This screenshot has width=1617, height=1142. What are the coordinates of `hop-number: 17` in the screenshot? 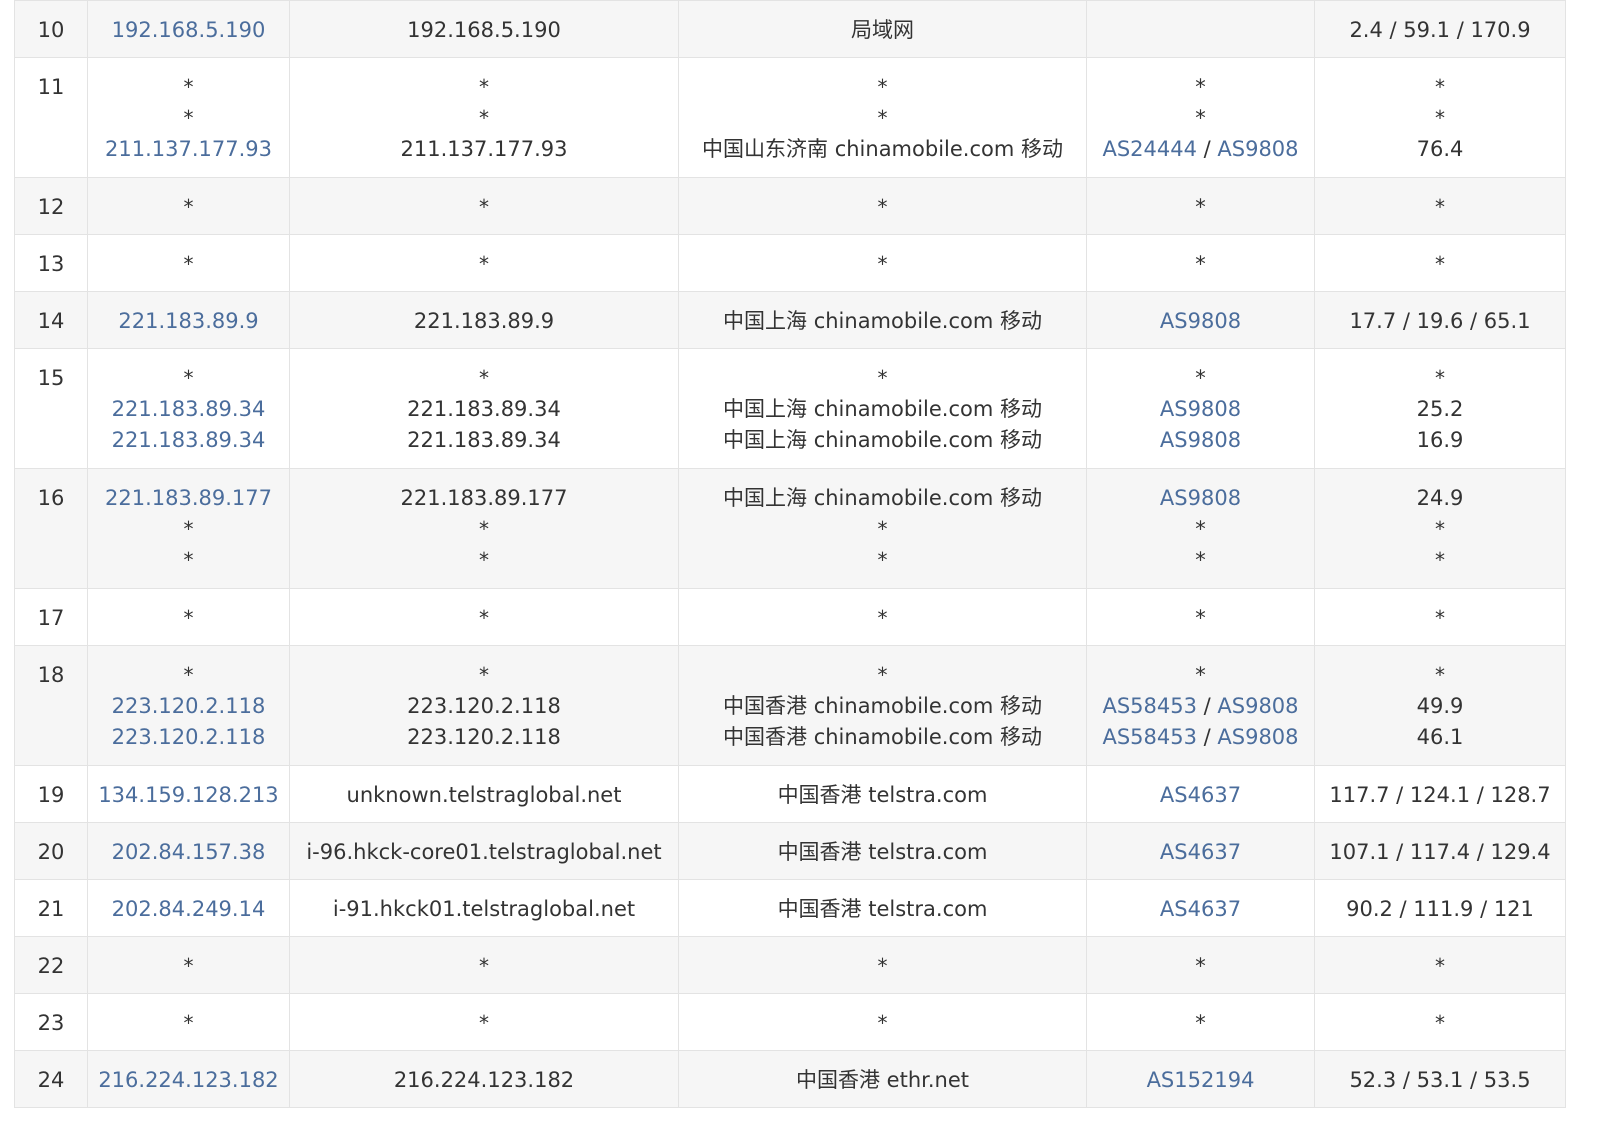 It's located at (51, 618).